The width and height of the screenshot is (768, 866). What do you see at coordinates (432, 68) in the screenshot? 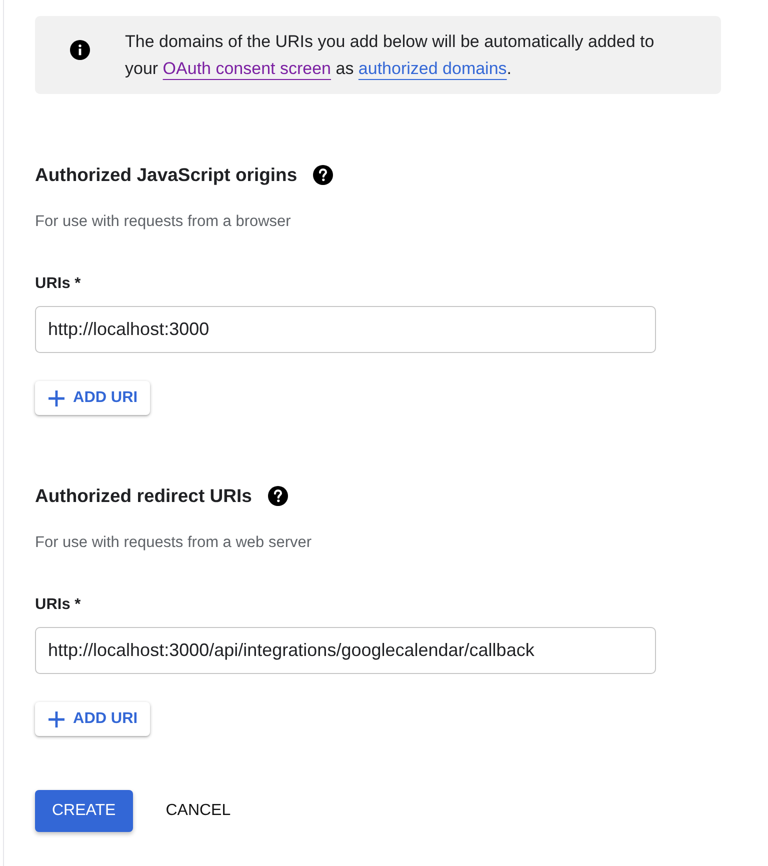
I see `text-link: authorized domains` at bounding box center [432, 68].